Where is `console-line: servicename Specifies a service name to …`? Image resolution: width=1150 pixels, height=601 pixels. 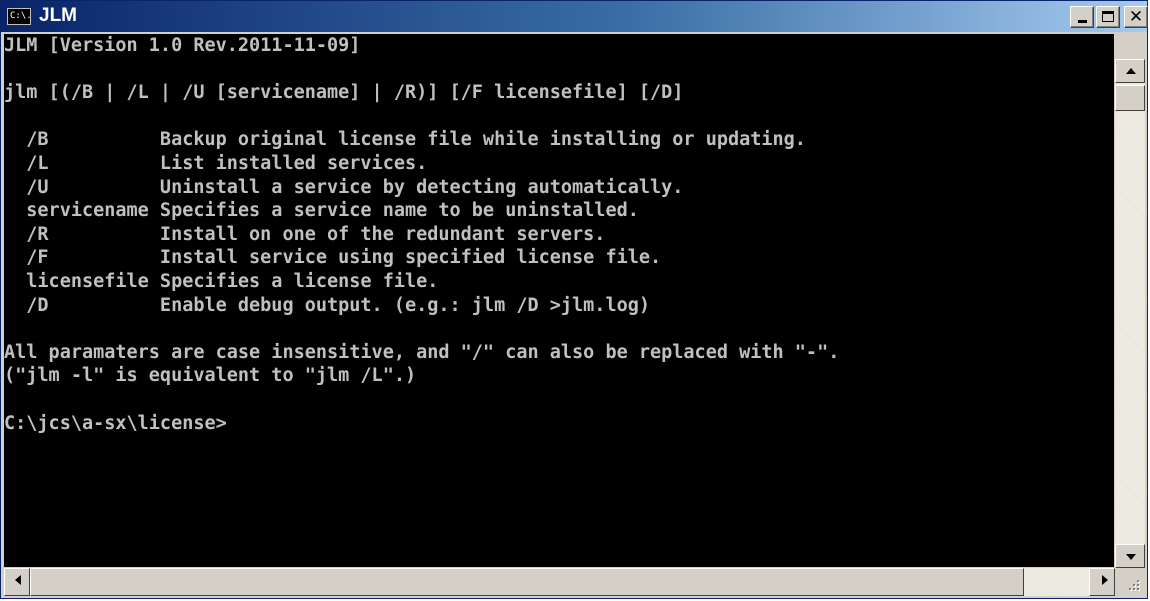
console-line: servicename Specifies a service name to … is located at coordinates (321, 211).